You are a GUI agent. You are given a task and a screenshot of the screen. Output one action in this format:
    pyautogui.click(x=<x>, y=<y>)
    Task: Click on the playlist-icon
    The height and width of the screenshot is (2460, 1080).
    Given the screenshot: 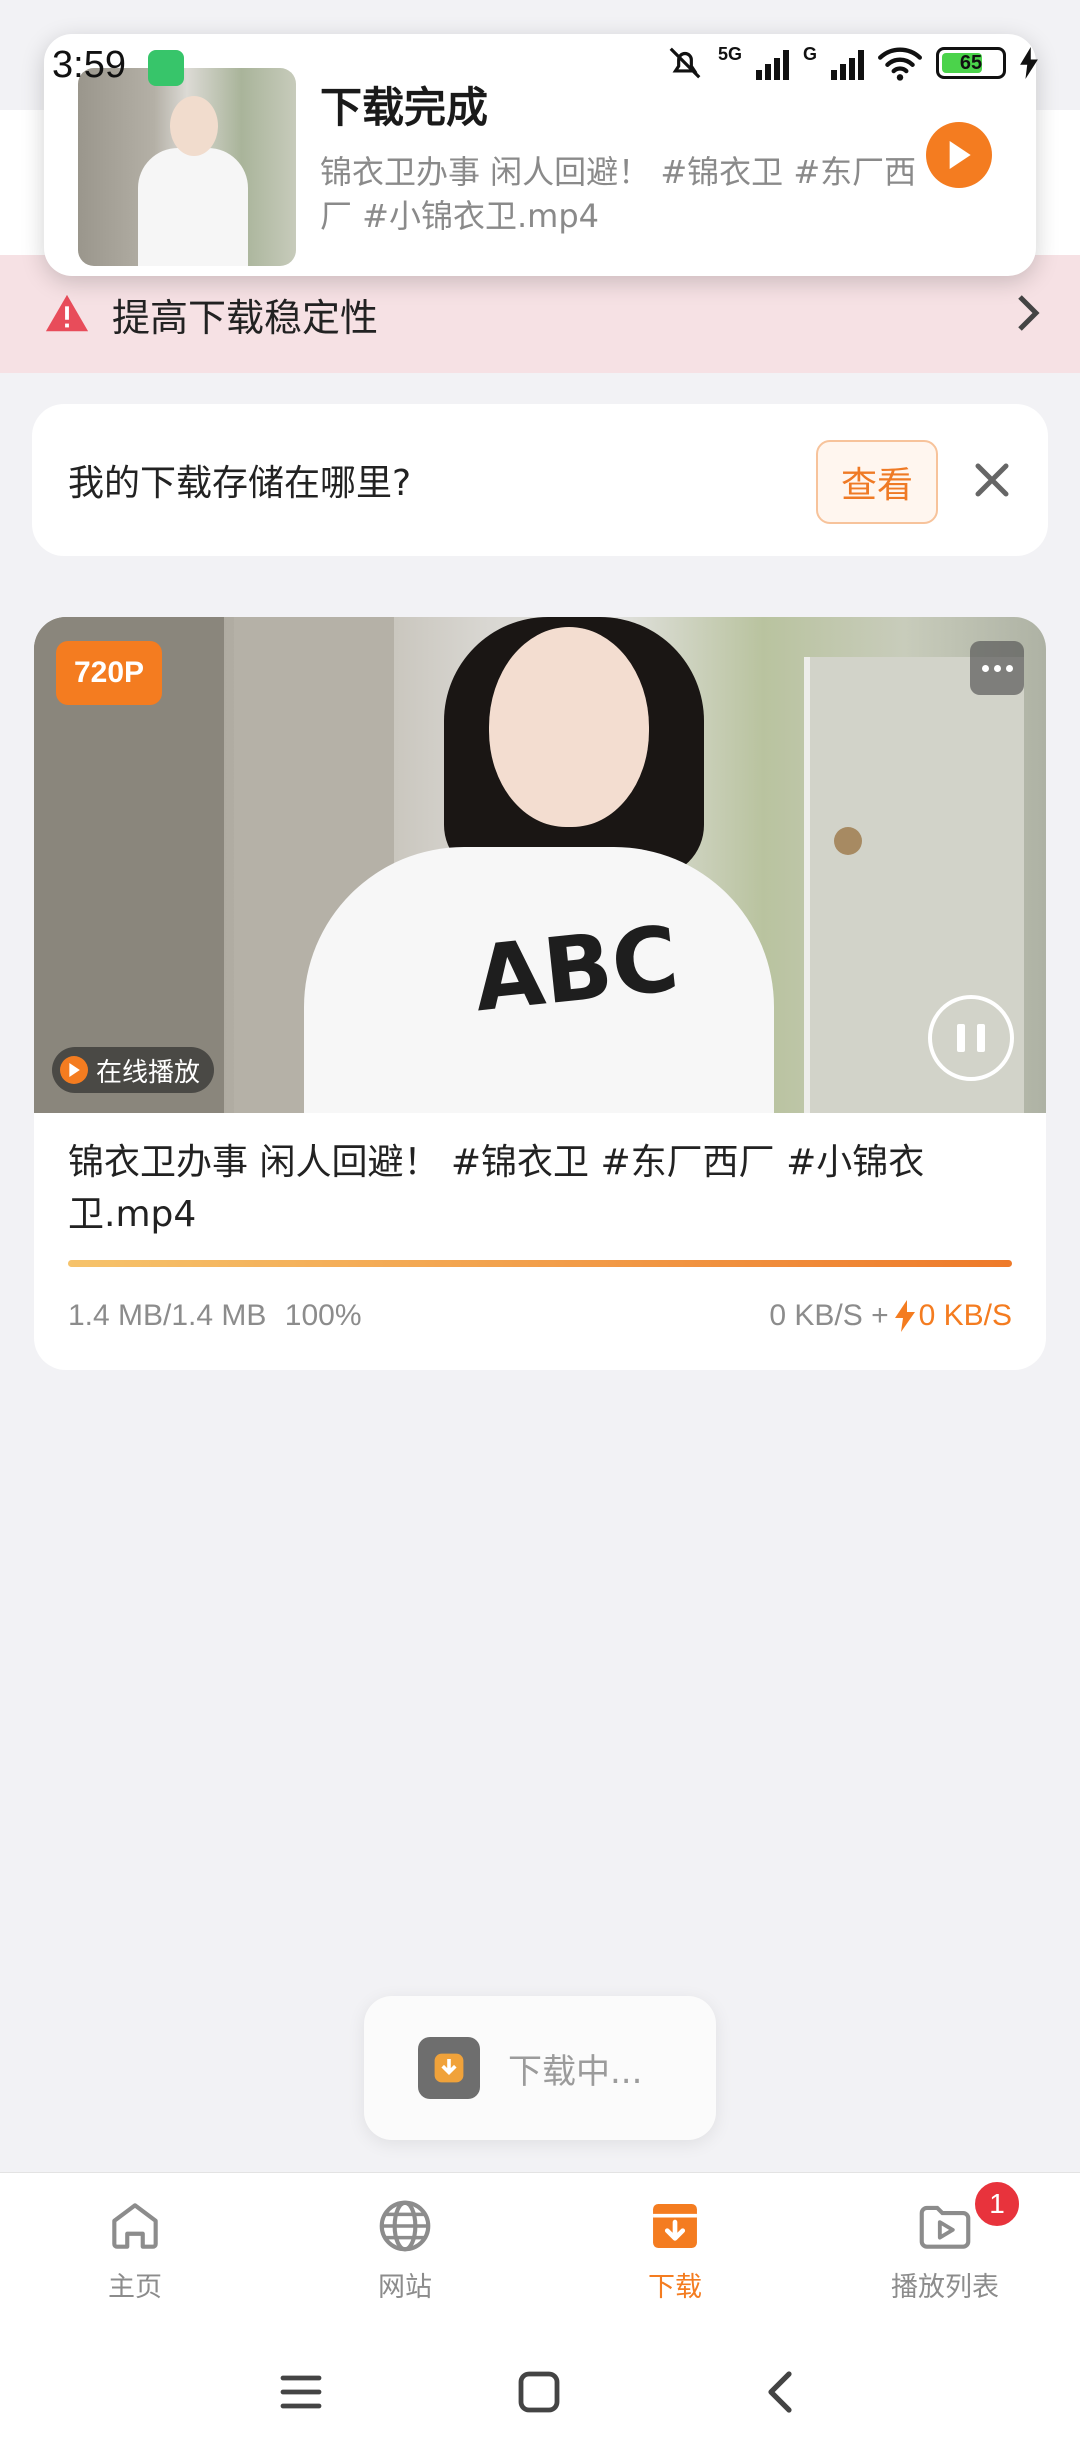 What is the action you would take?
    pyautogui.click(x=945, y=2227)
    